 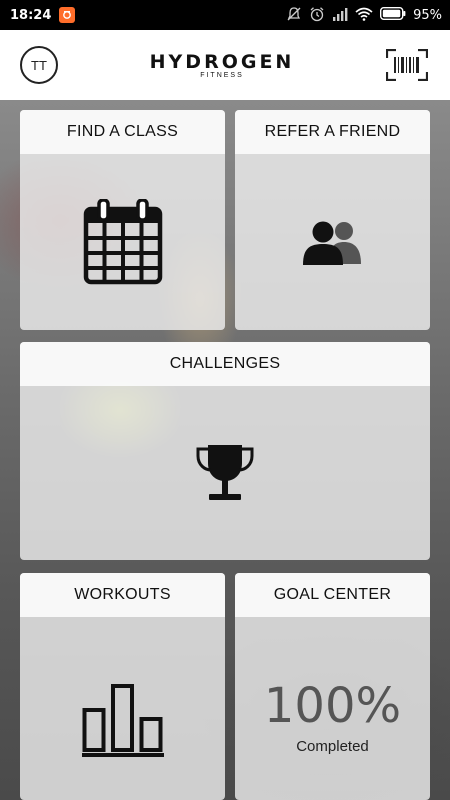 I want to click on avatar-initials: TT, so click(x=39, y=65).